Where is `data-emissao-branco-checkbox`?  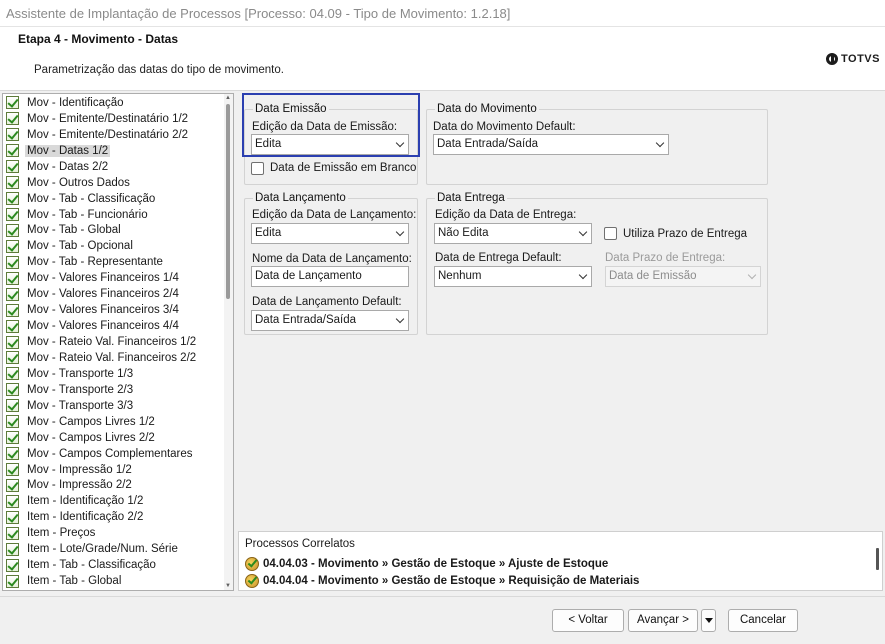 data-emissao-branco-checkbox is located at coordinates (257, 168).